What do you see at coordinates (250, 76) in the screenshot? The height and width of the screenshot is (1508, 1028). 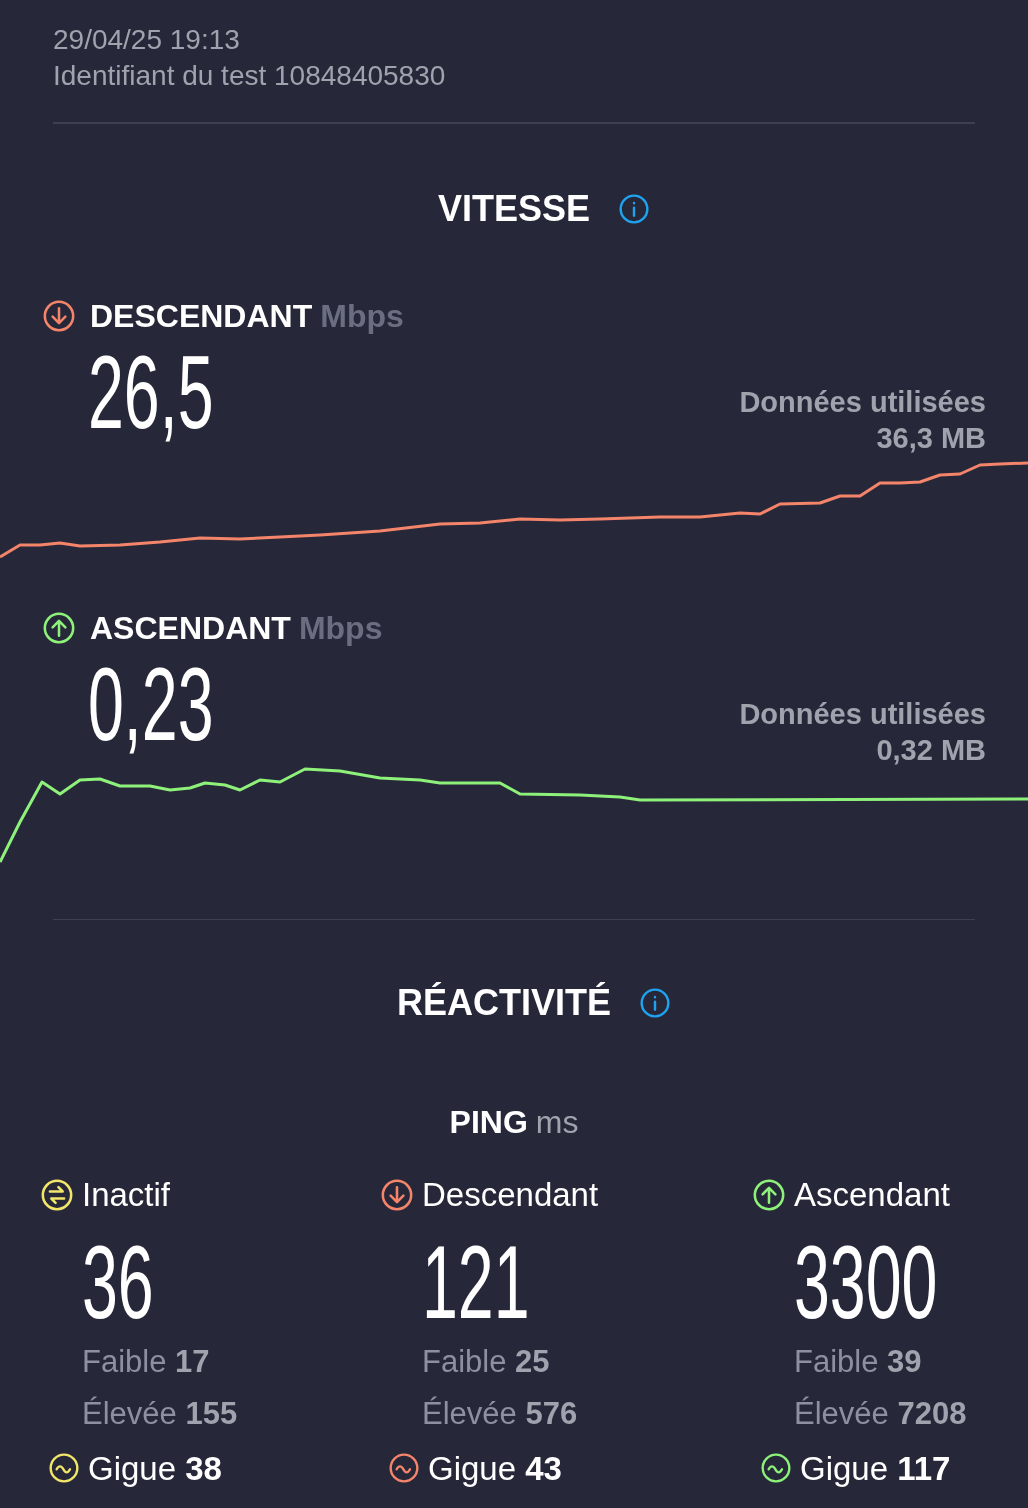 I see `test-id: Identifiant du test 10848405830` at bounding box center [250, 76].